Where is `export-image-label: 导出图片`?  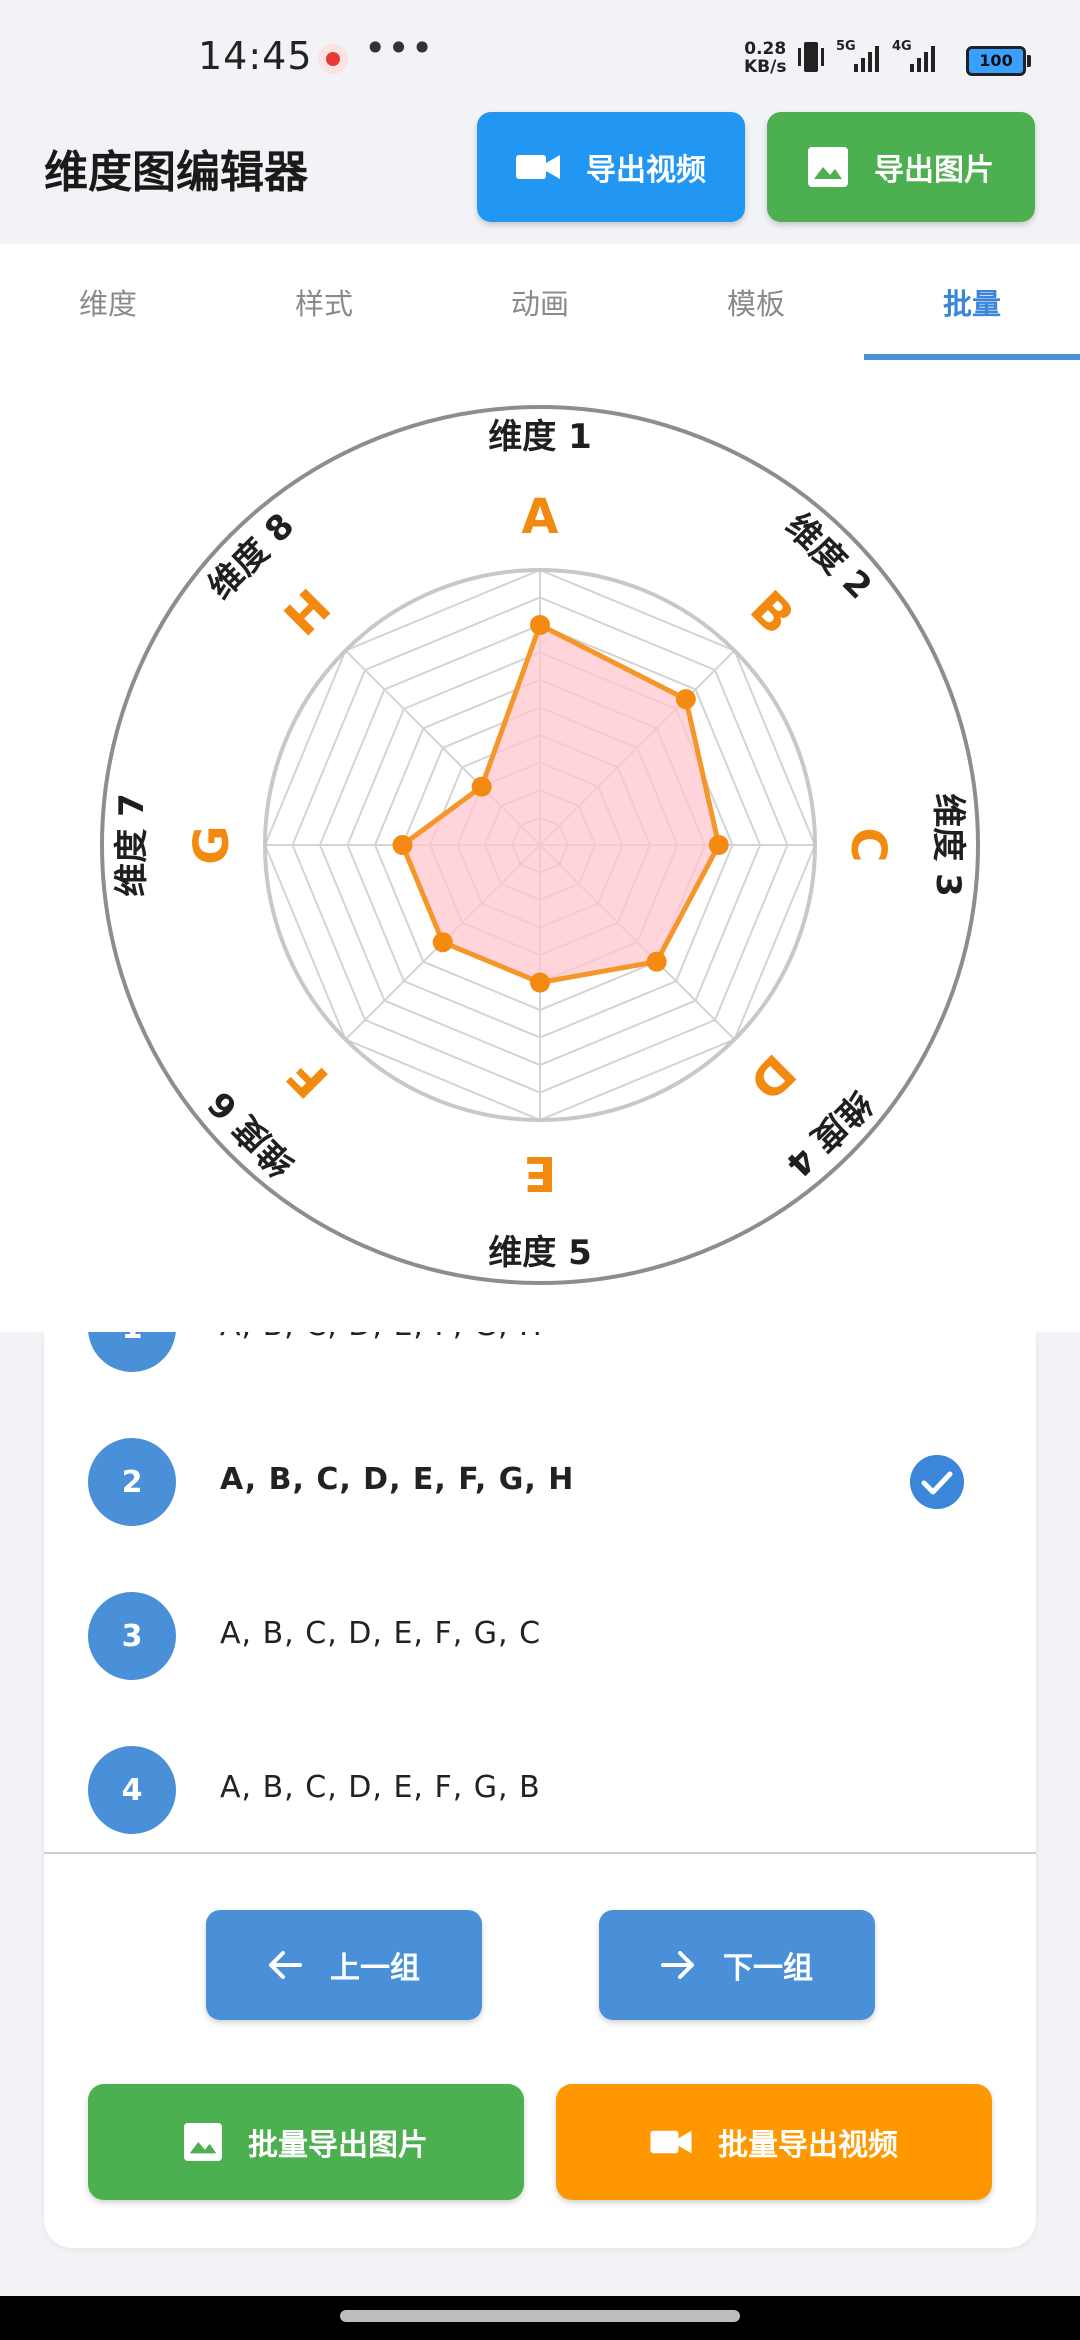 export-image-label: 导出图片 is located at coordinates (934, 170).